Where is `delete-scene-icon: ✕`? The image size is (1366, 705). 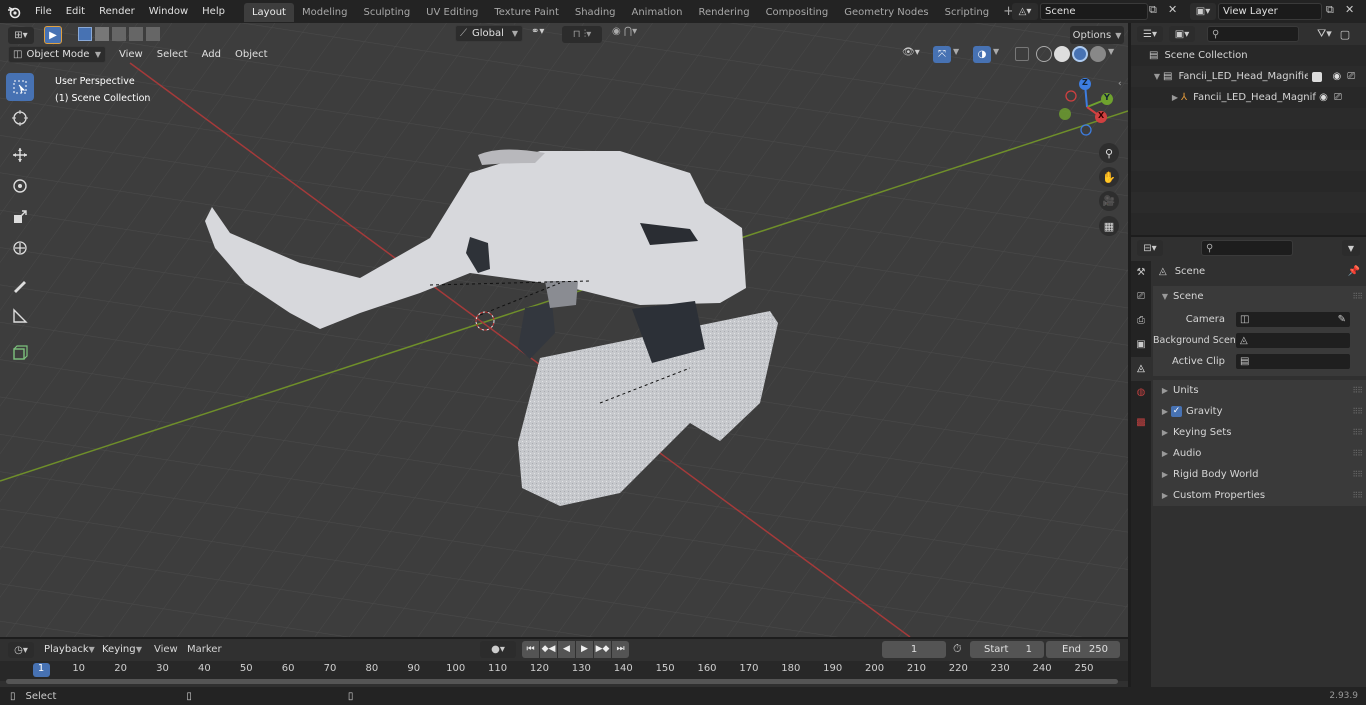
delete-scene-icon: ✕ is located at coordinates (1176, 11).